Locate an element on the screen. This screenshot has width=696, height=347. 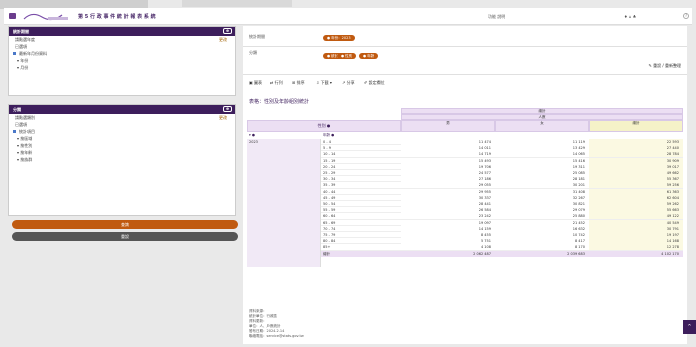
age-header-label: 年齡 ● is located at coordinates (328, 135).